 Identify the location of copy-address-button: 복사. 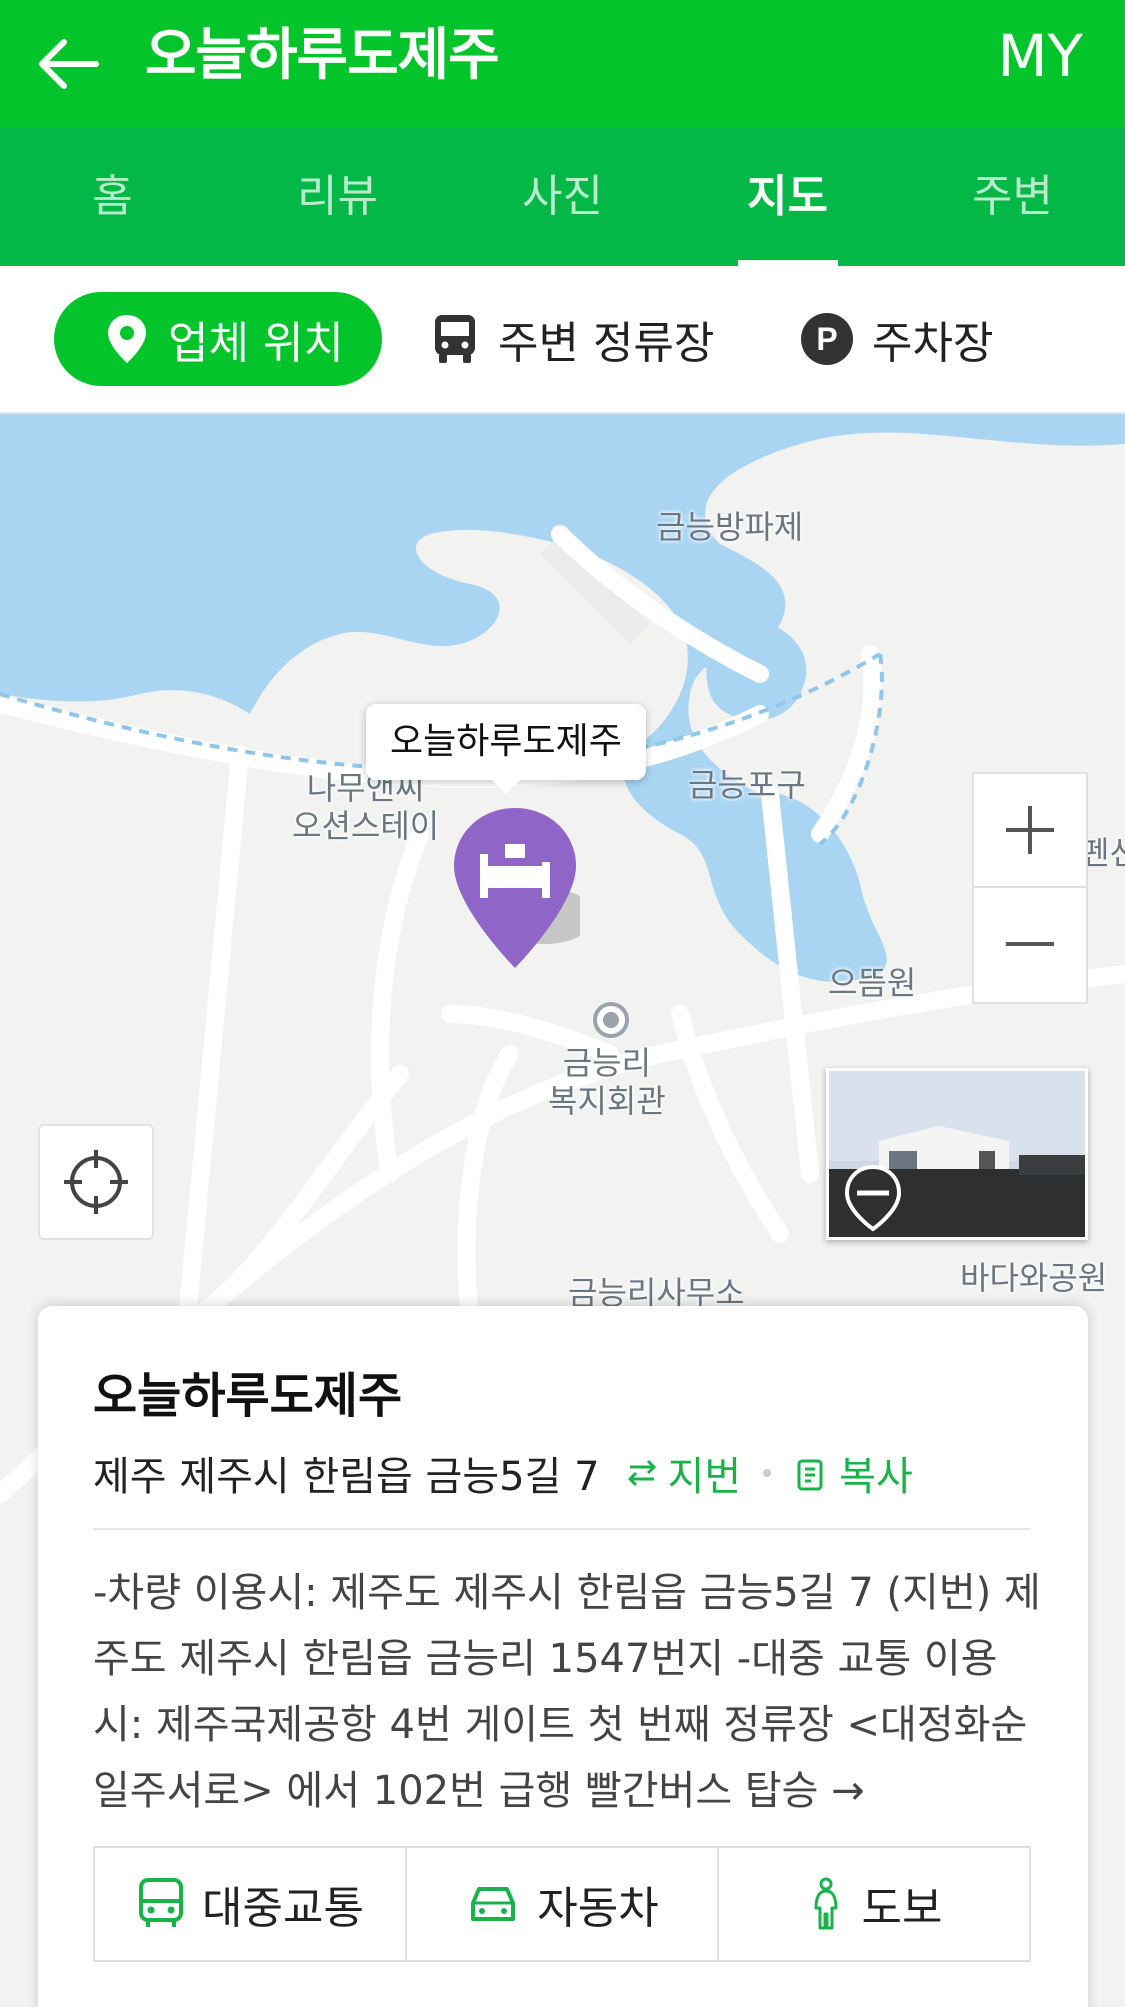
(853, 1473).